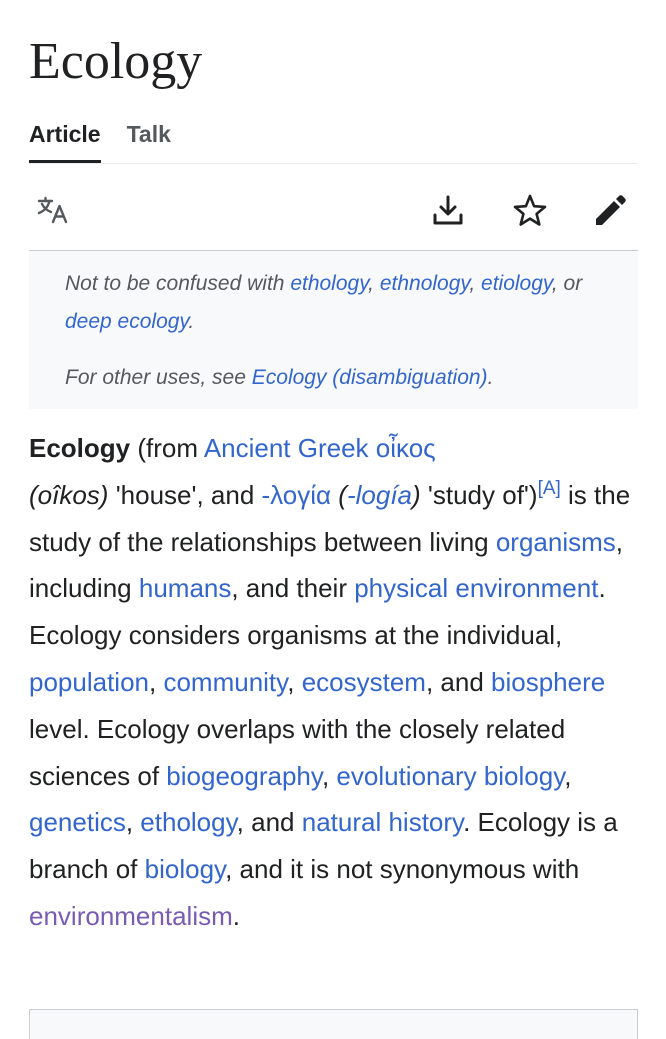 The image size is (666, 1039). I want to click on link-logia-latin: -logía, so click(379, 495).